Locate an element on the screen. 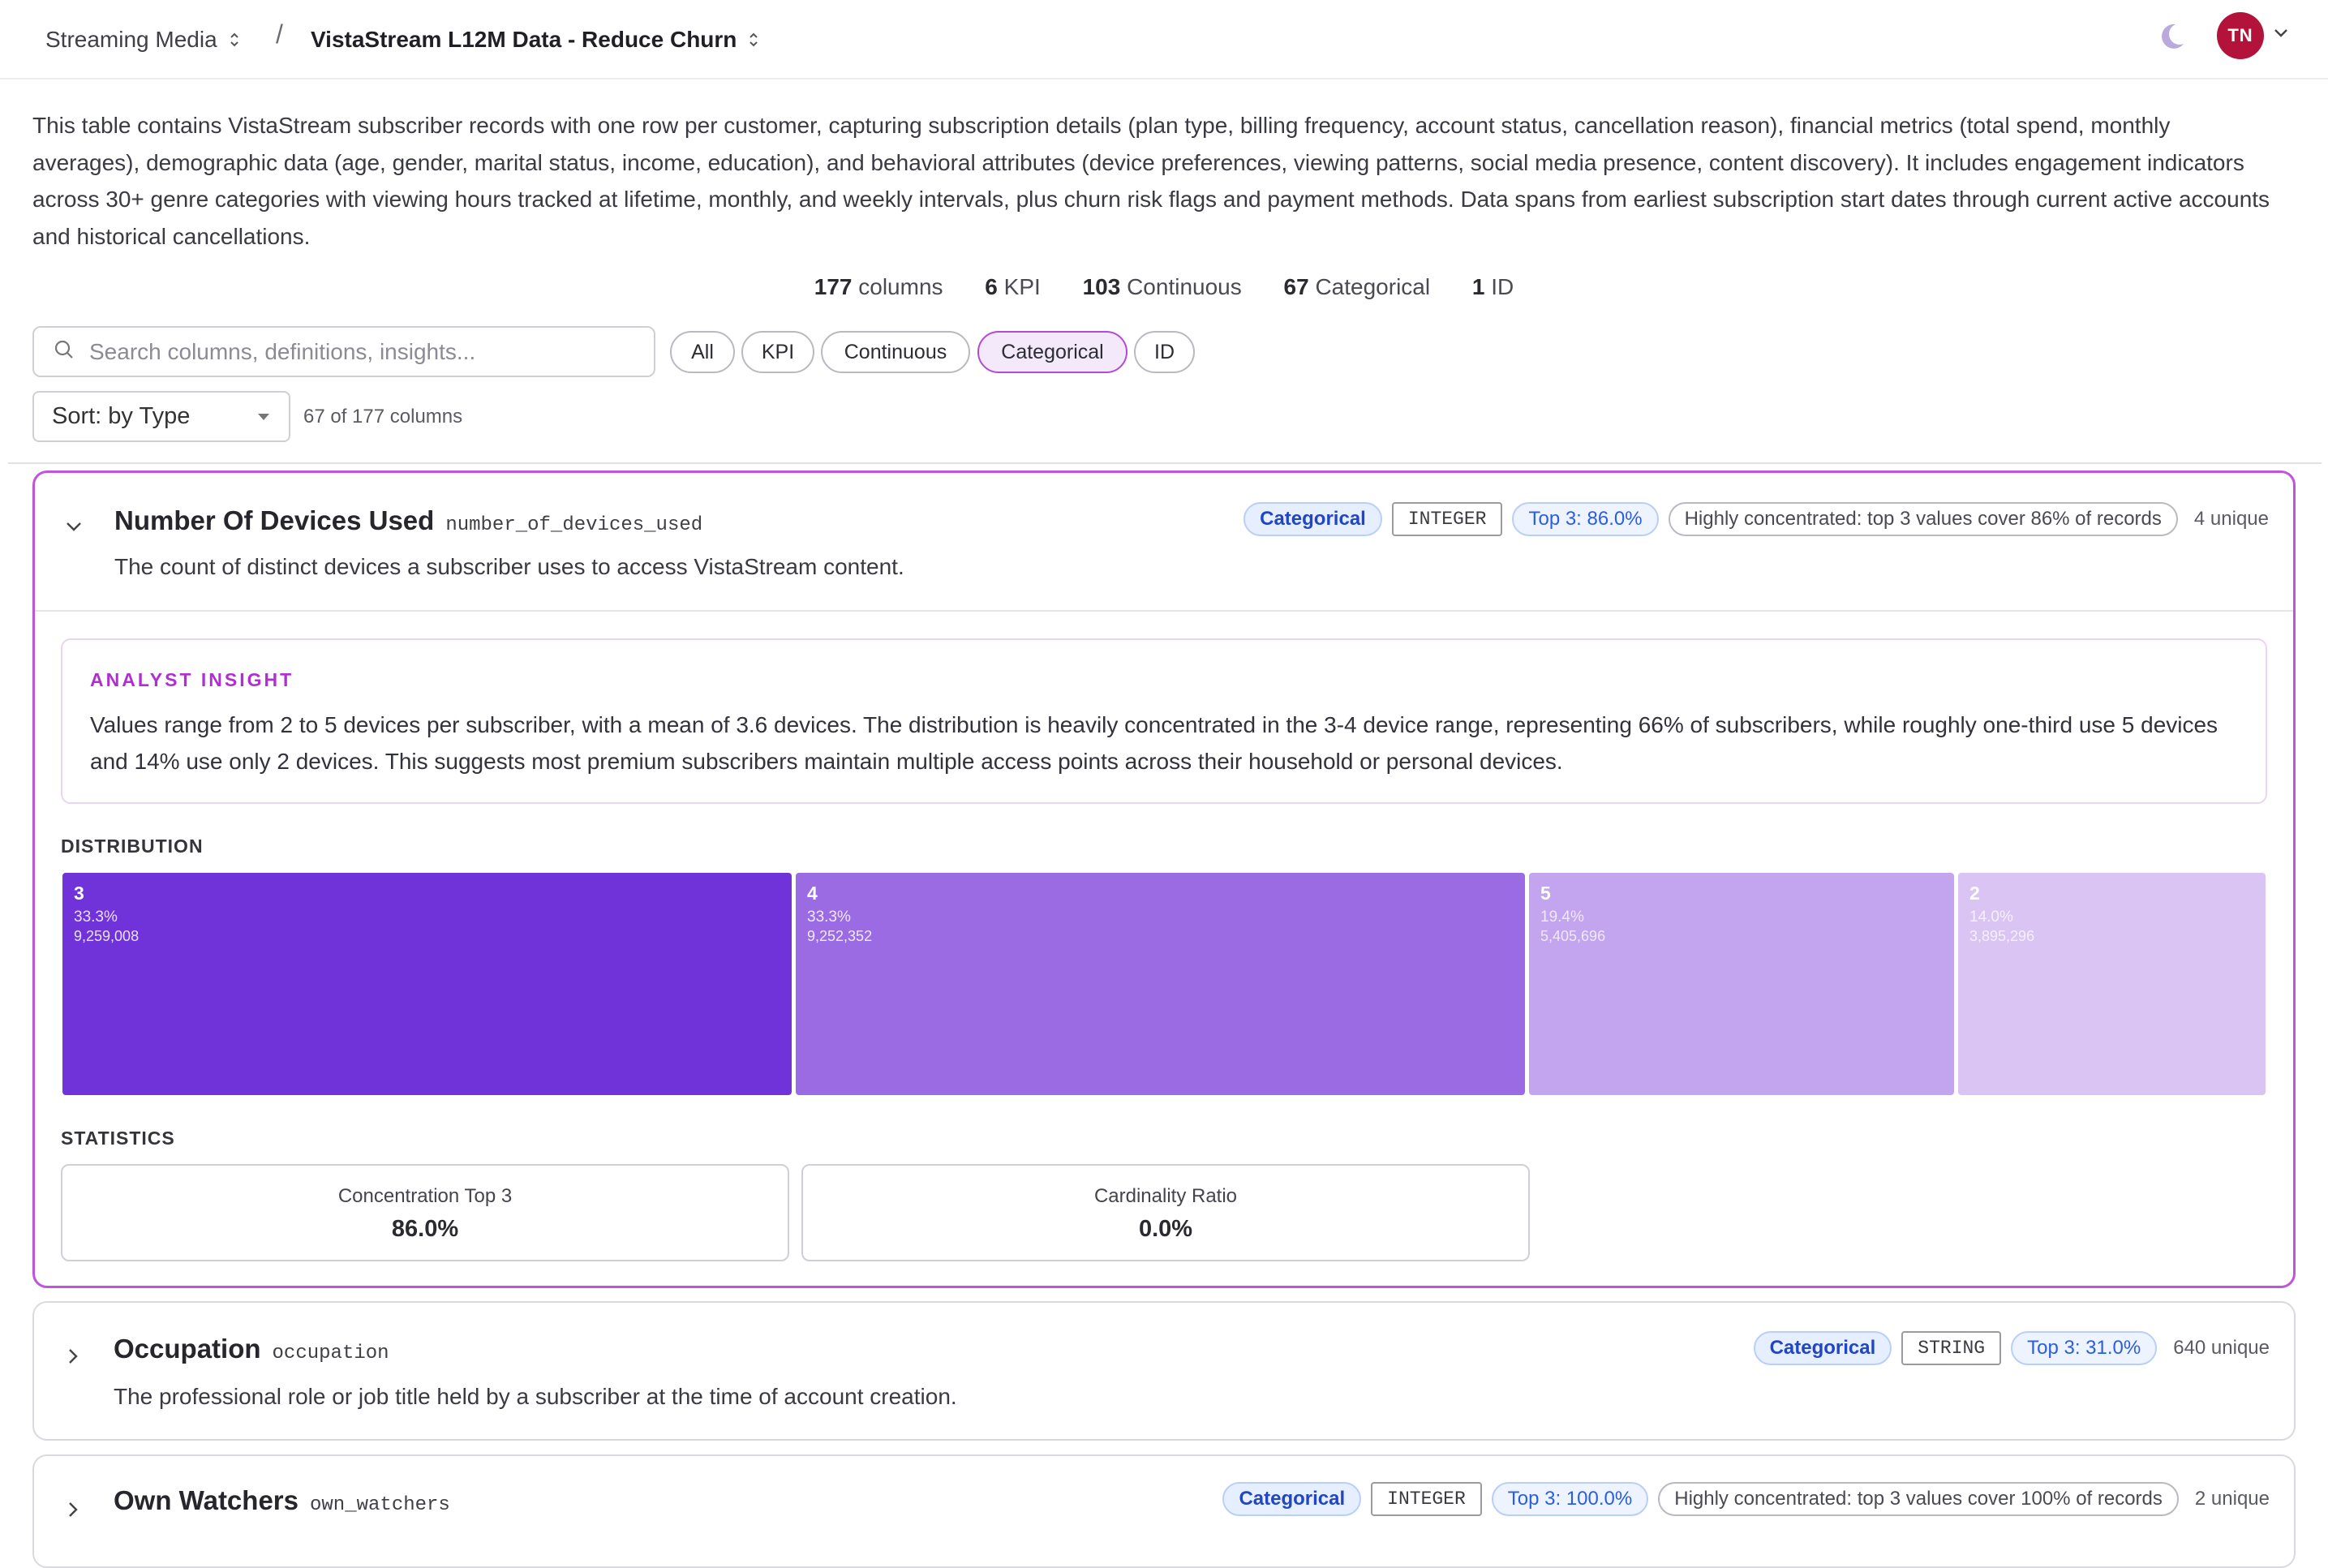 This screenshot has height=1568, width=2328. top-badge: Top 3: 86.0% is located at coordinates (1586, 519).